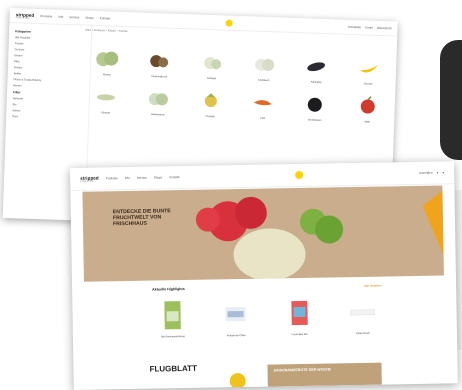 The width and height of the screenshot is (462, 390). What do you see at coordinates (369, 27) in the screenshot?
I see `account-icon: Konto` at bounding box center [369, 27].